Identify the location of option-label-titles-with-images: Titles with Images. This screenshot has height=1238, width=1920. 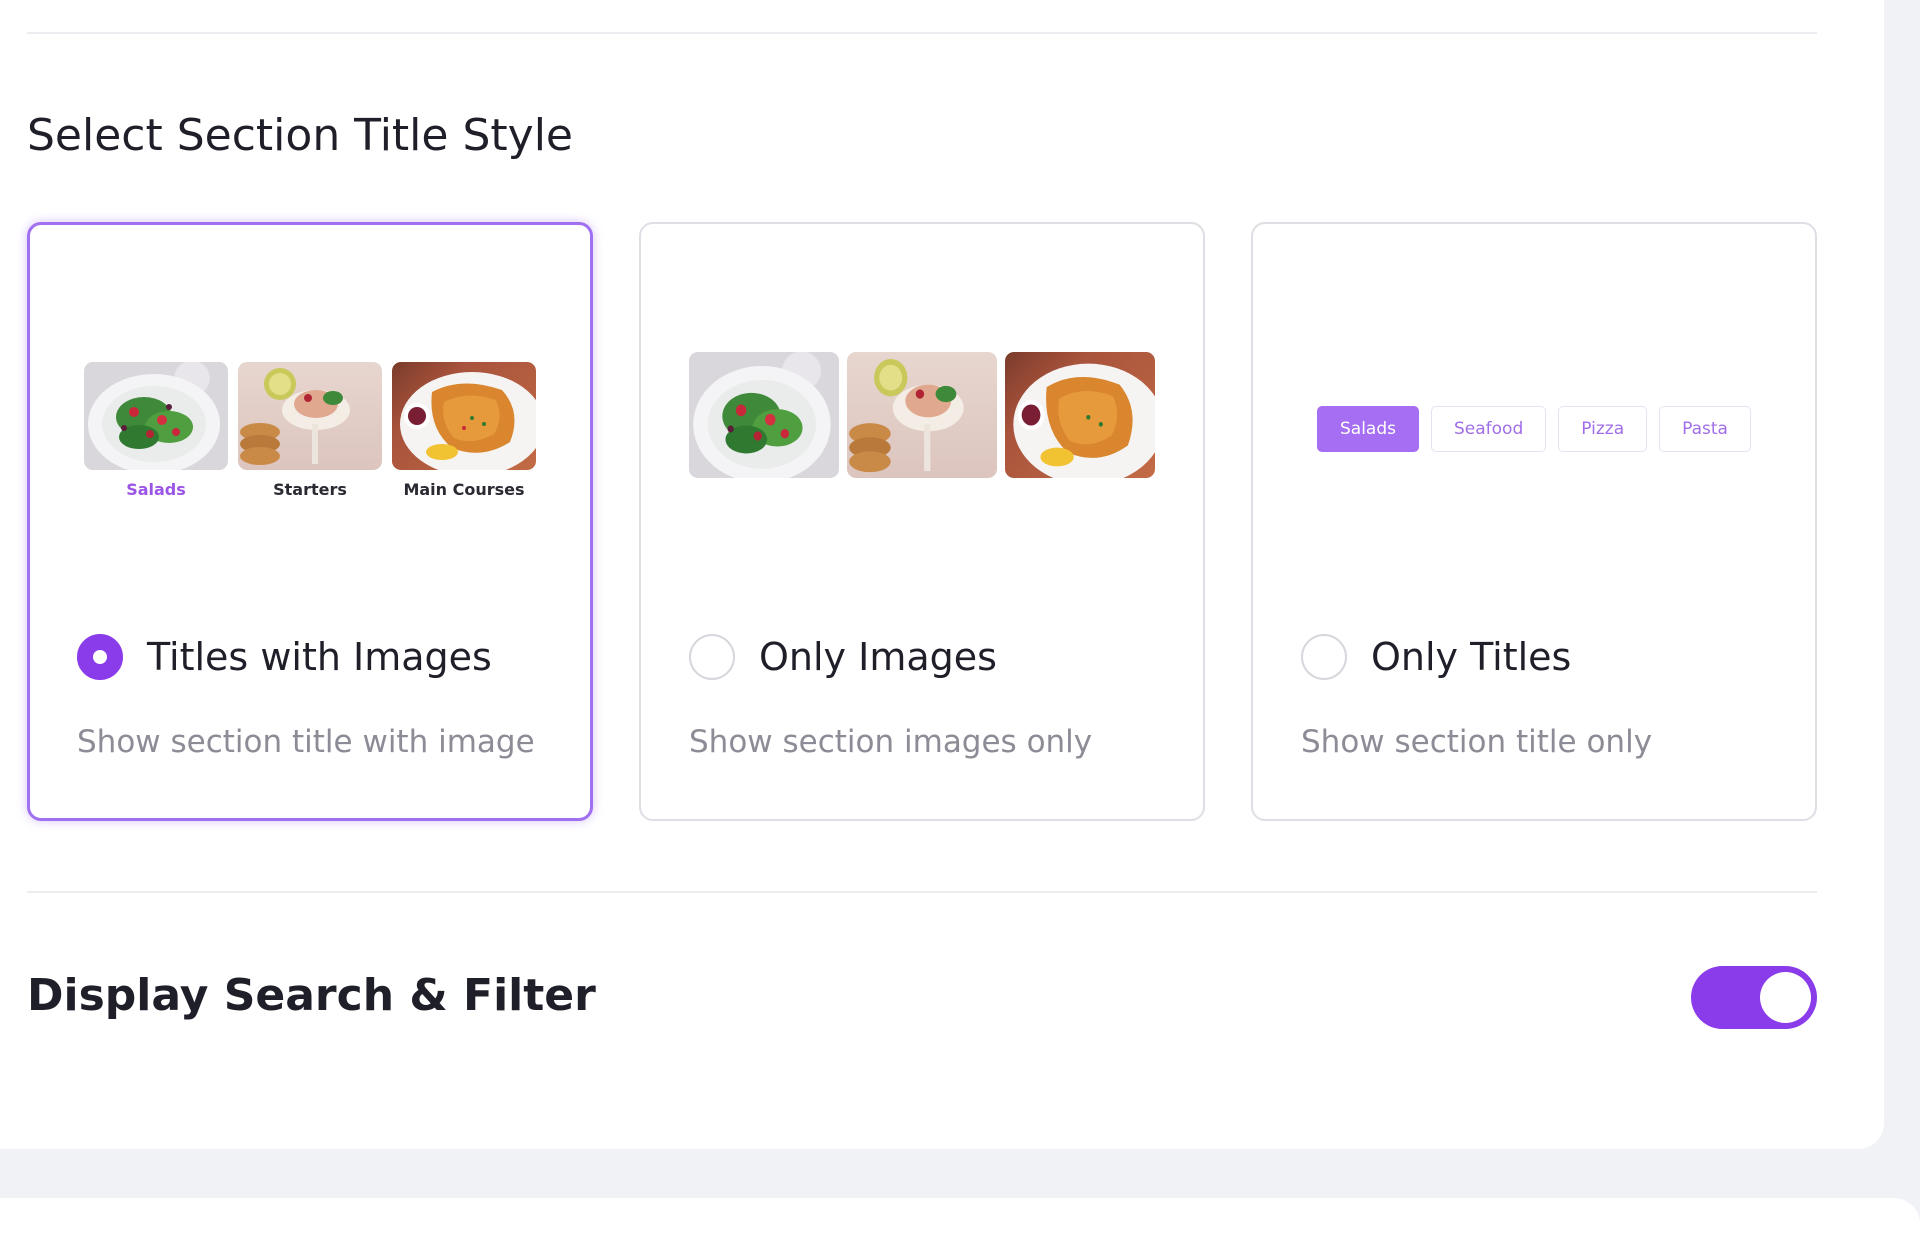
(319, 657).